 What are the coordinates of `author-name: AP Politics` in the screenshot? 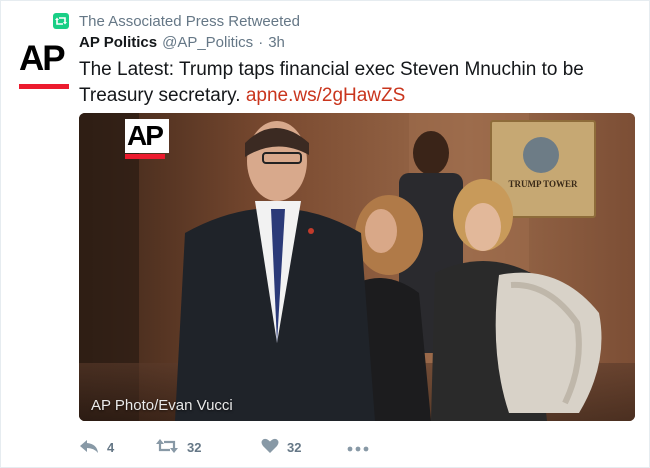 It's located at (118, 42).